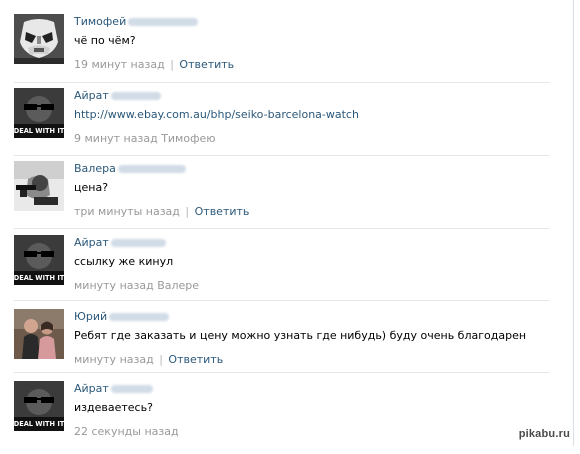 The width and height of the screenshot is (580, 454). I want to click on author-name: Валера, so click(95, 168).